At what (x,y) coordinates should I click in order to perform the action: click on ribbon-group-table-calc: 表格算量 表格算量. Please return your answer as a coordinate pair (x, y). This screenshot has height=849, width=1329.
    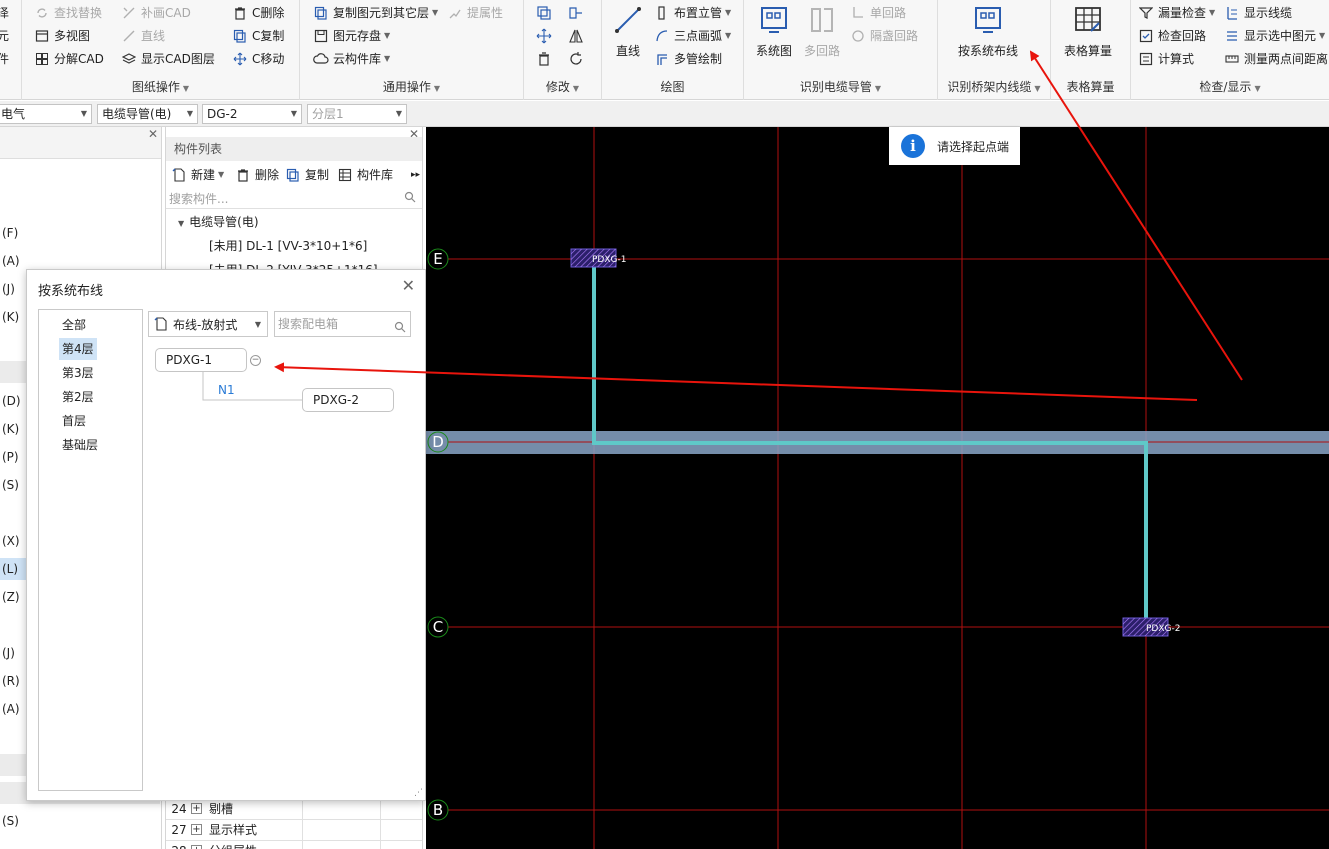
    Looking at the image, I should click on (1091, 50).